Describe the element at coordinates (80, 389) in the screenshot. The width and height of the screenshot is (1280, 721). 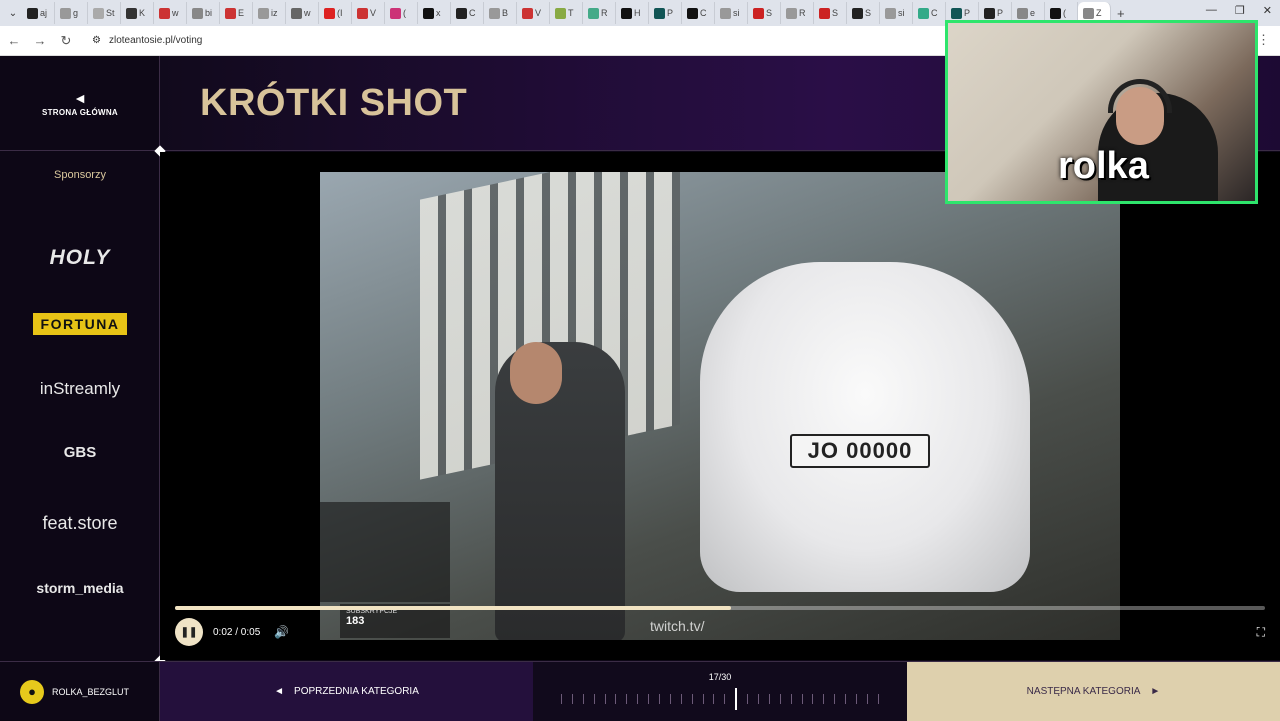
I see `sponsor-instreamly-logo: inStreamly` at that location.